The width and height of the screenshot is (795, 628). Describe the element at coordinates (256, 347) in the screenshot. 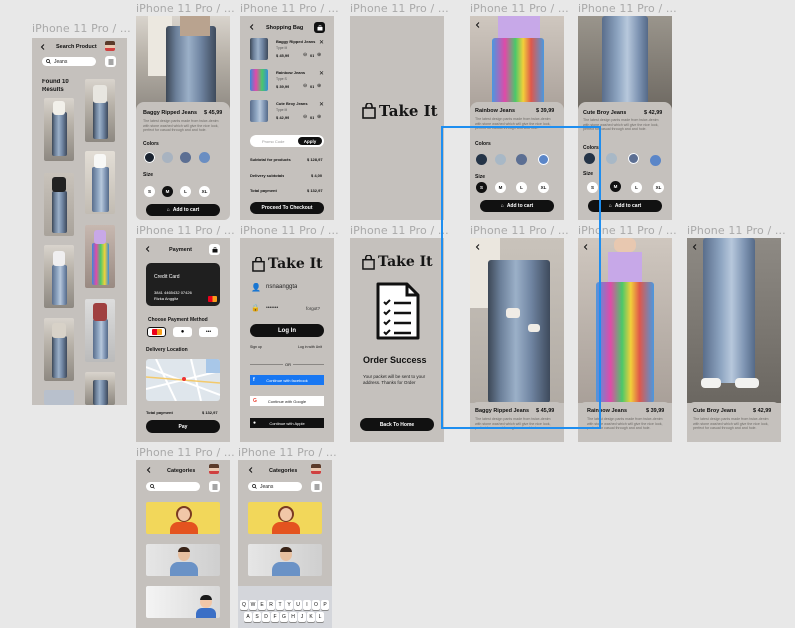

I see `signup-link: Sign up` at that location.